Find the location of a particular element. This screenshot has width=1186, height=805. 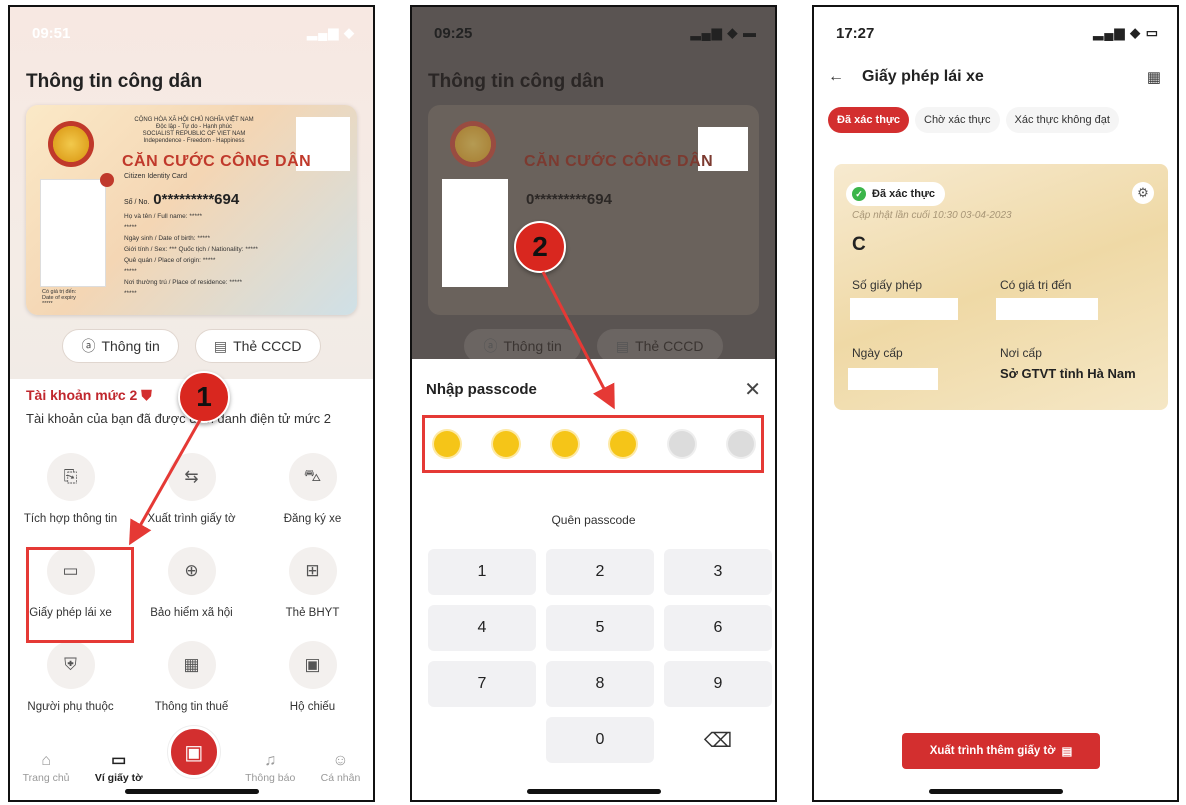

tab-pending: Chờ xác thực is located at coordinates (957, 120).